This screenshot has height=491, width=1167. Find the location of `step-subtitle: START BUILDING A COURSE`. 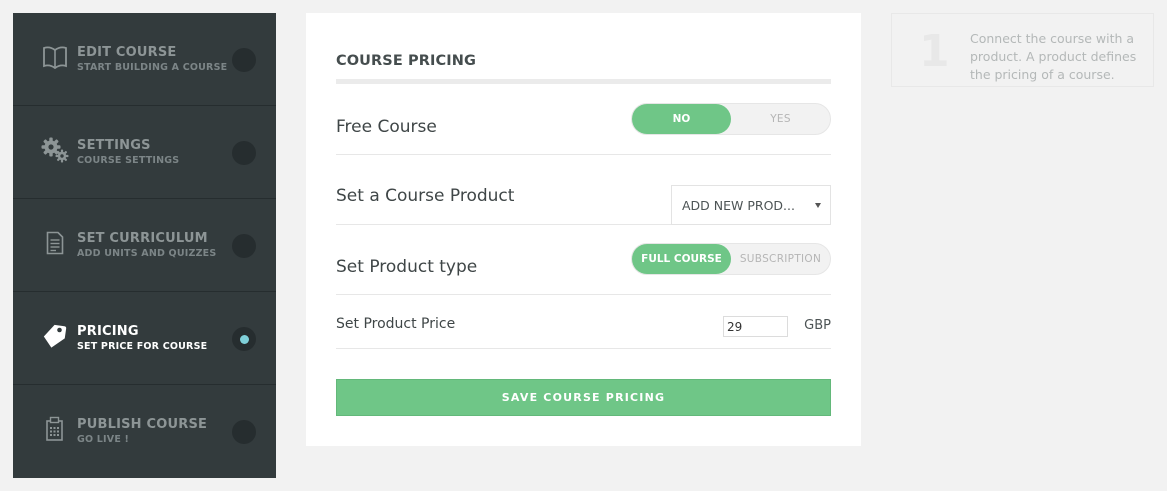

step-subtitle: START BUILDING A COURSE is located at coordinates (152, 67).